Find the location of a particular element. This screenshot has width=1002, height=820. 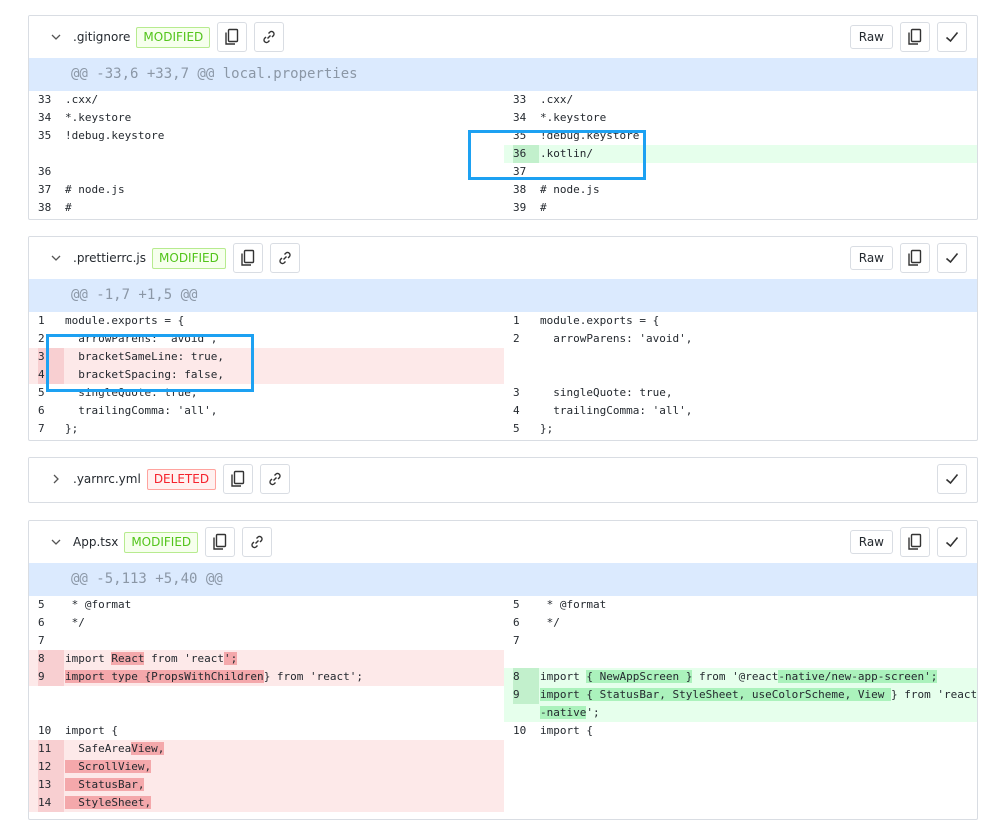

code-segment: } from 'react'; is located at coordinates (313, 676).